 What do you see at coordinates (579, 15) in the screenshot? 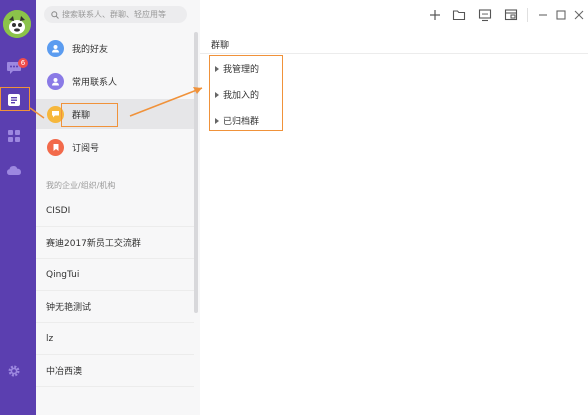
I see `close-icon` at bounding box center [579, 15].